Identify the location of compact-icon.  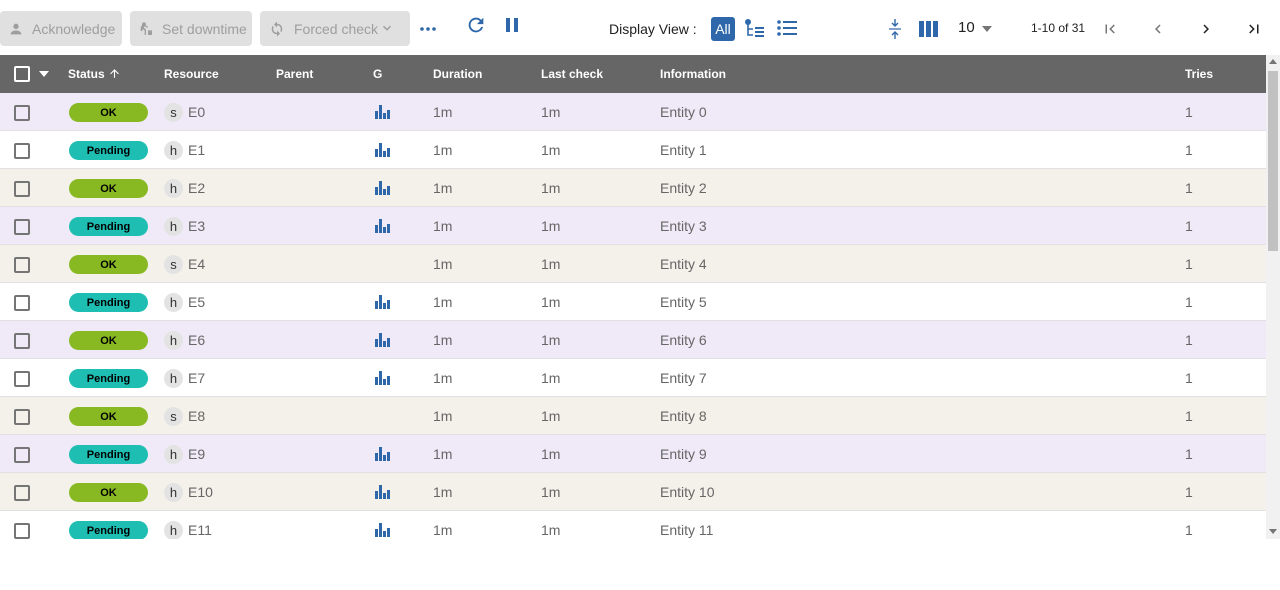
(895, 29).